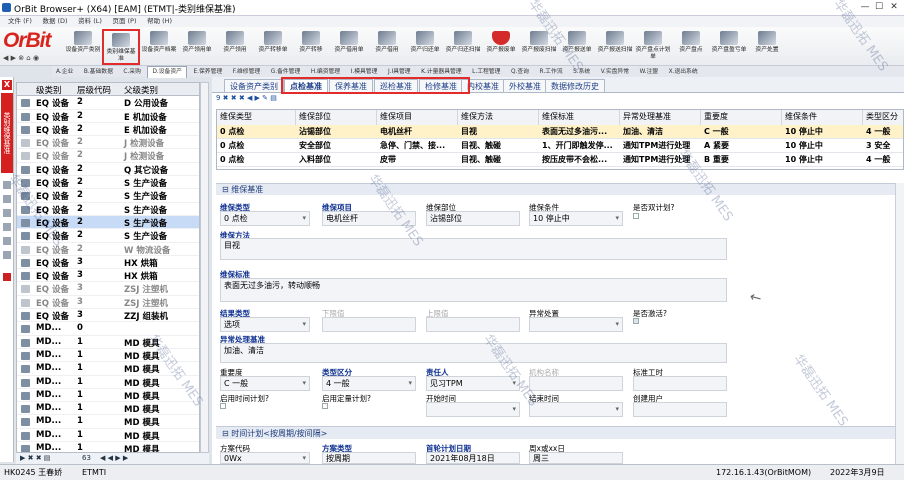 The width and height of the screenshot is (904, 480). What do you see at coordinates (108, 249) in the screenshot?
I see `table-row: EQ 设备 2 W 物流设备` at bounding box center [108, 249].